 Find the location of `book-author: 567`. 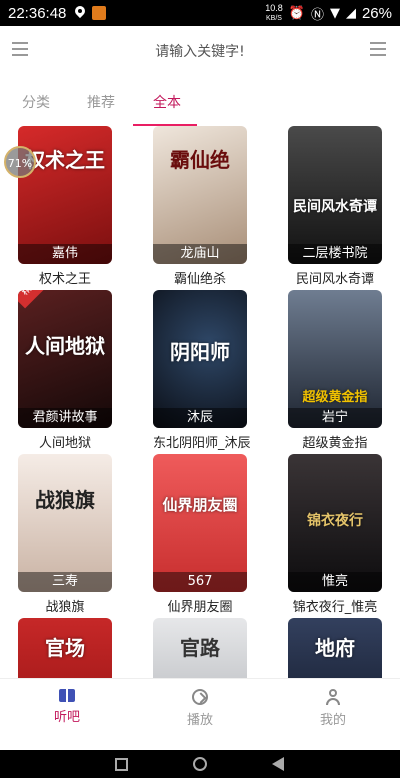

book-author: 567 is located at coordinates (200, 582).